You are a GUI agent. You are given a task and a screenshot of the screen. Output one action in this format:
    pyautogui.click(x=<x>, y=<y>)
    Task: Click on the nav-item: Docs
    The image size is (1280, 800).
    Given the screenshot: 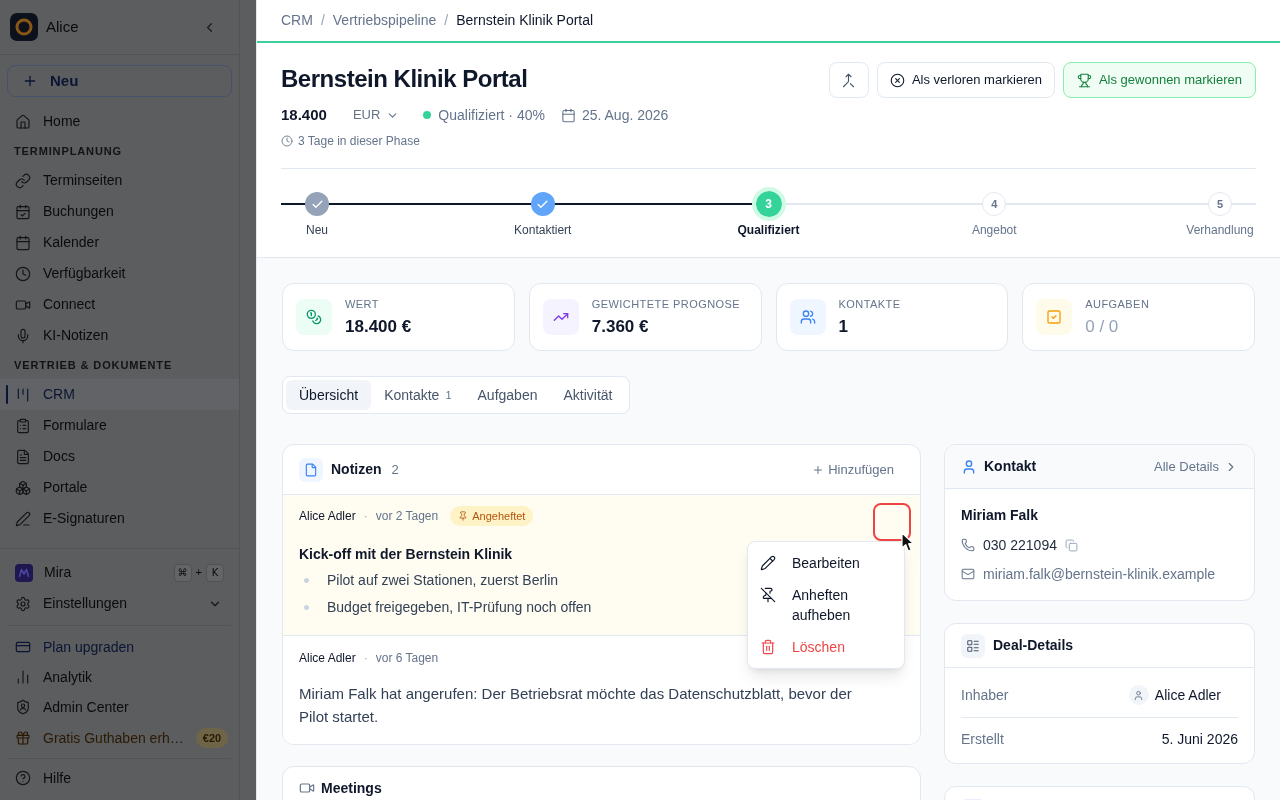 What is the action you would take?
    pyautogui.click(x=119, y=456)
    